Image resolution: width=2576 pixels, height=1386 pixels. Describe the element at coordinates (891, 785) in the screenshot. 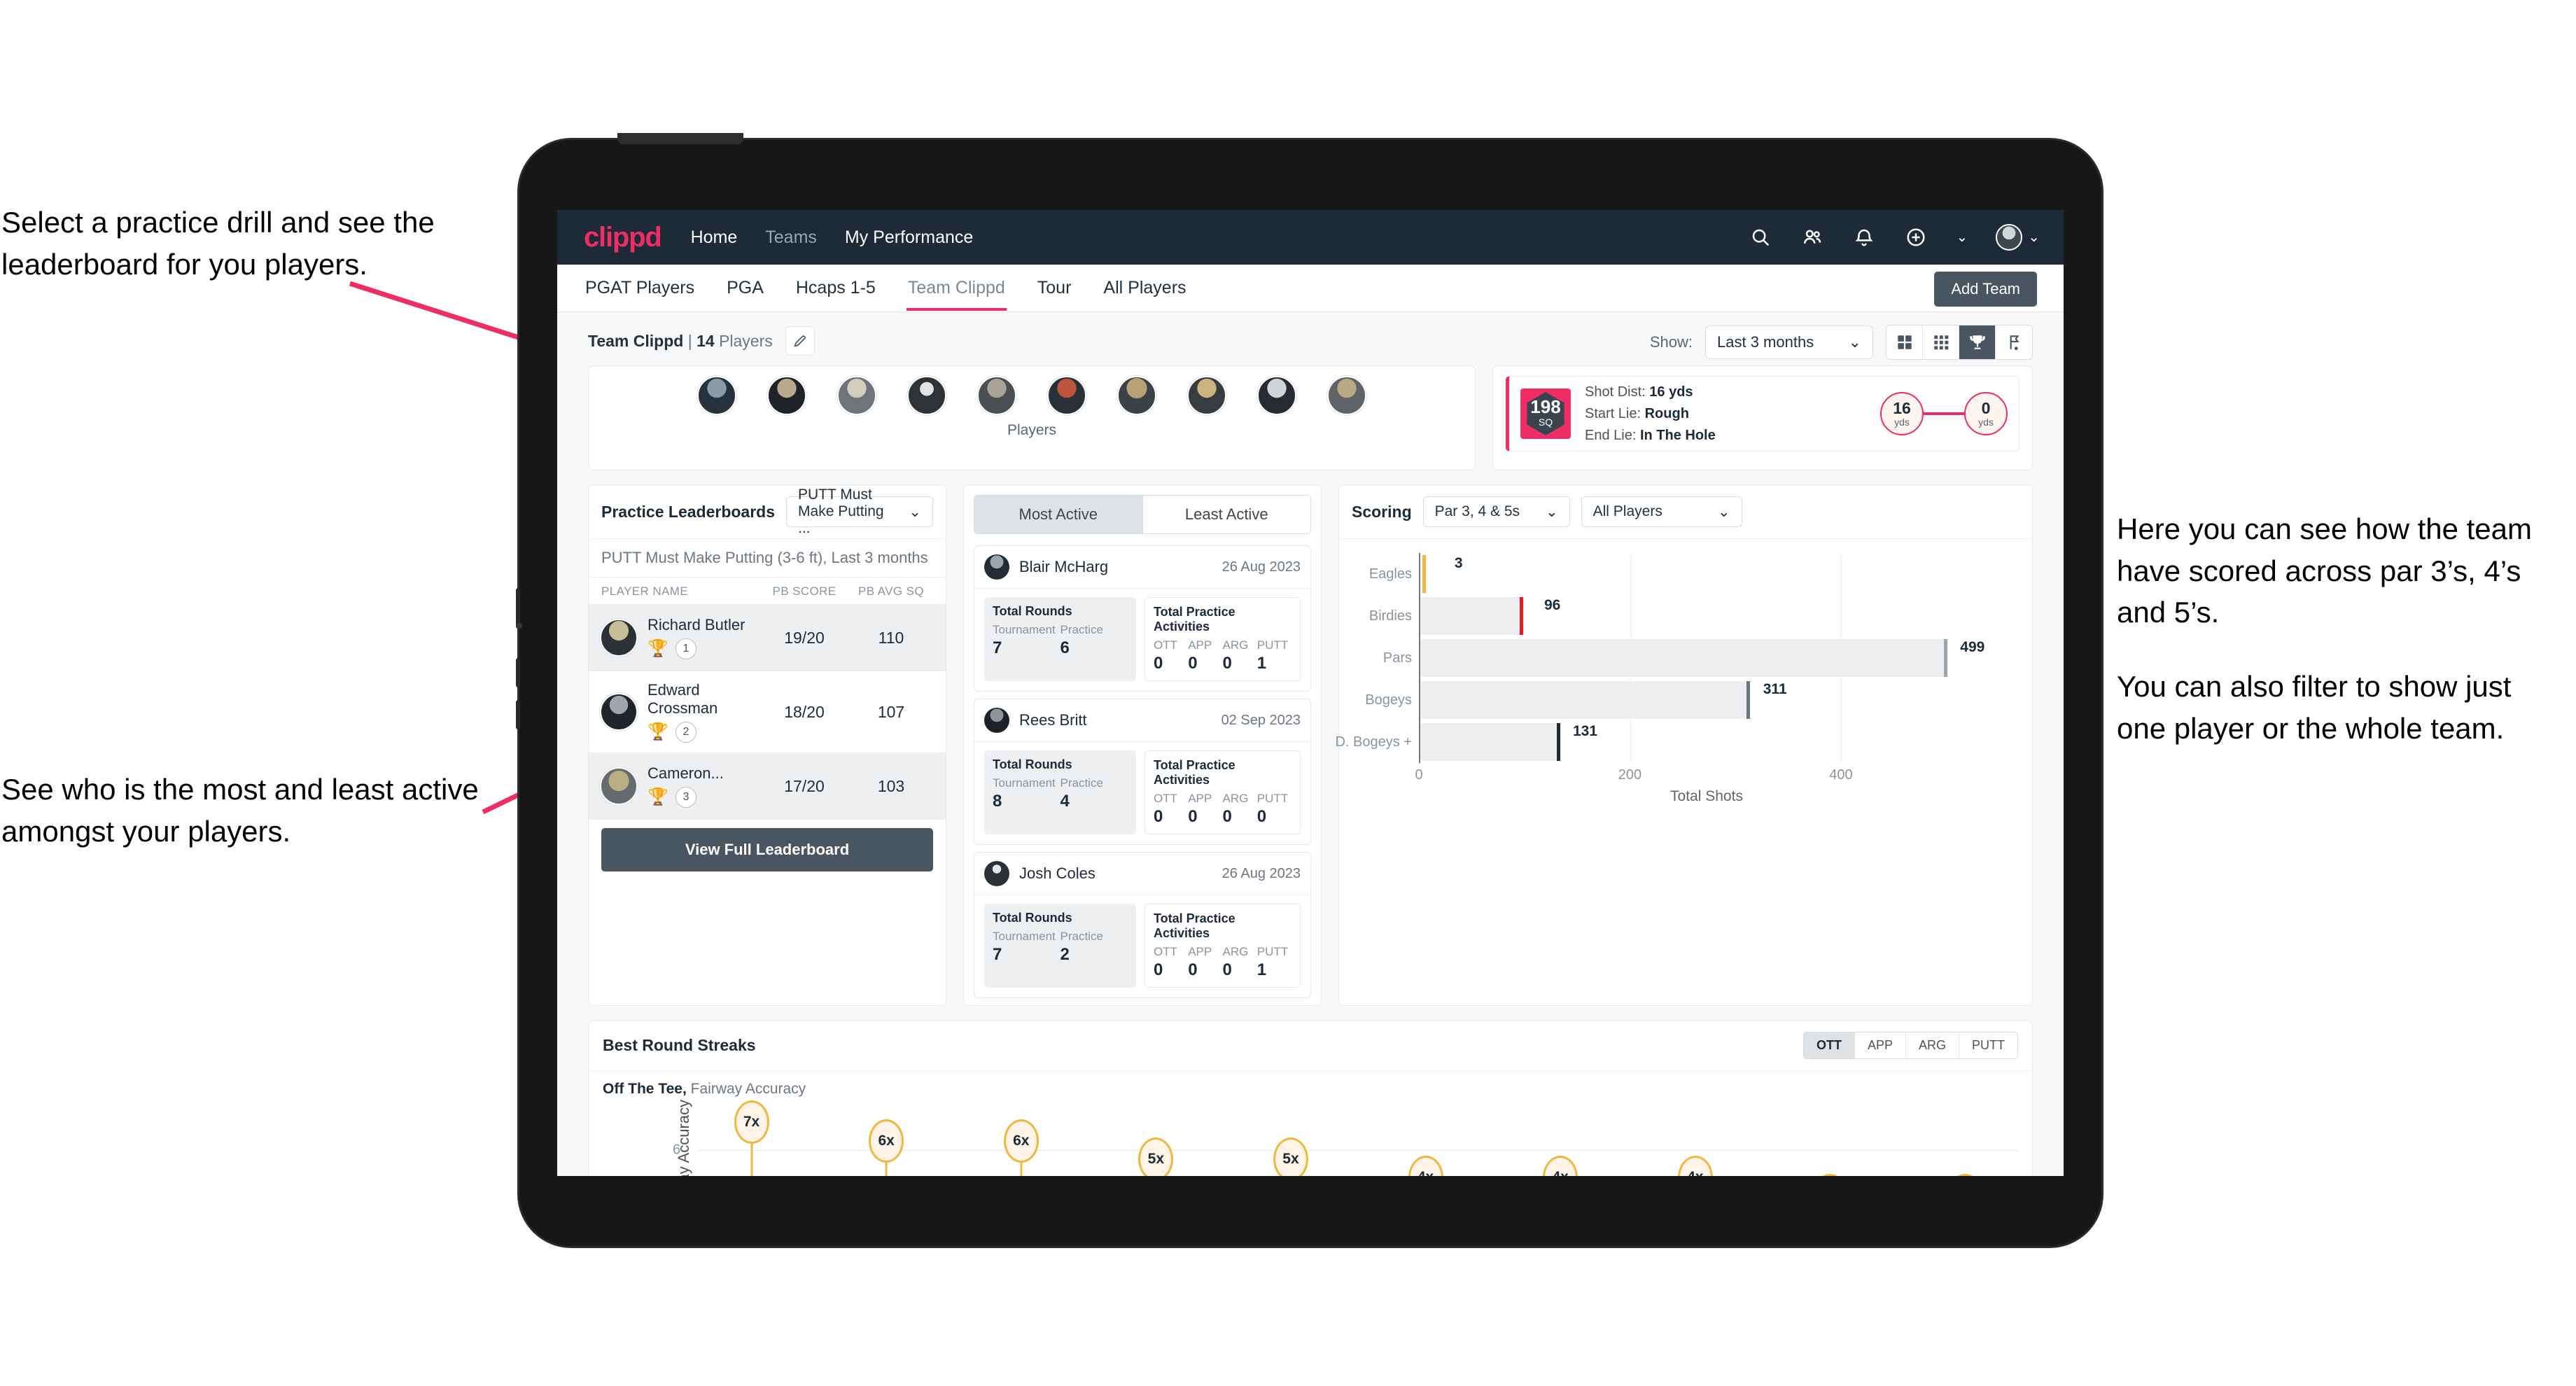

I see `pb-avg-sq-value: 103` at that location.